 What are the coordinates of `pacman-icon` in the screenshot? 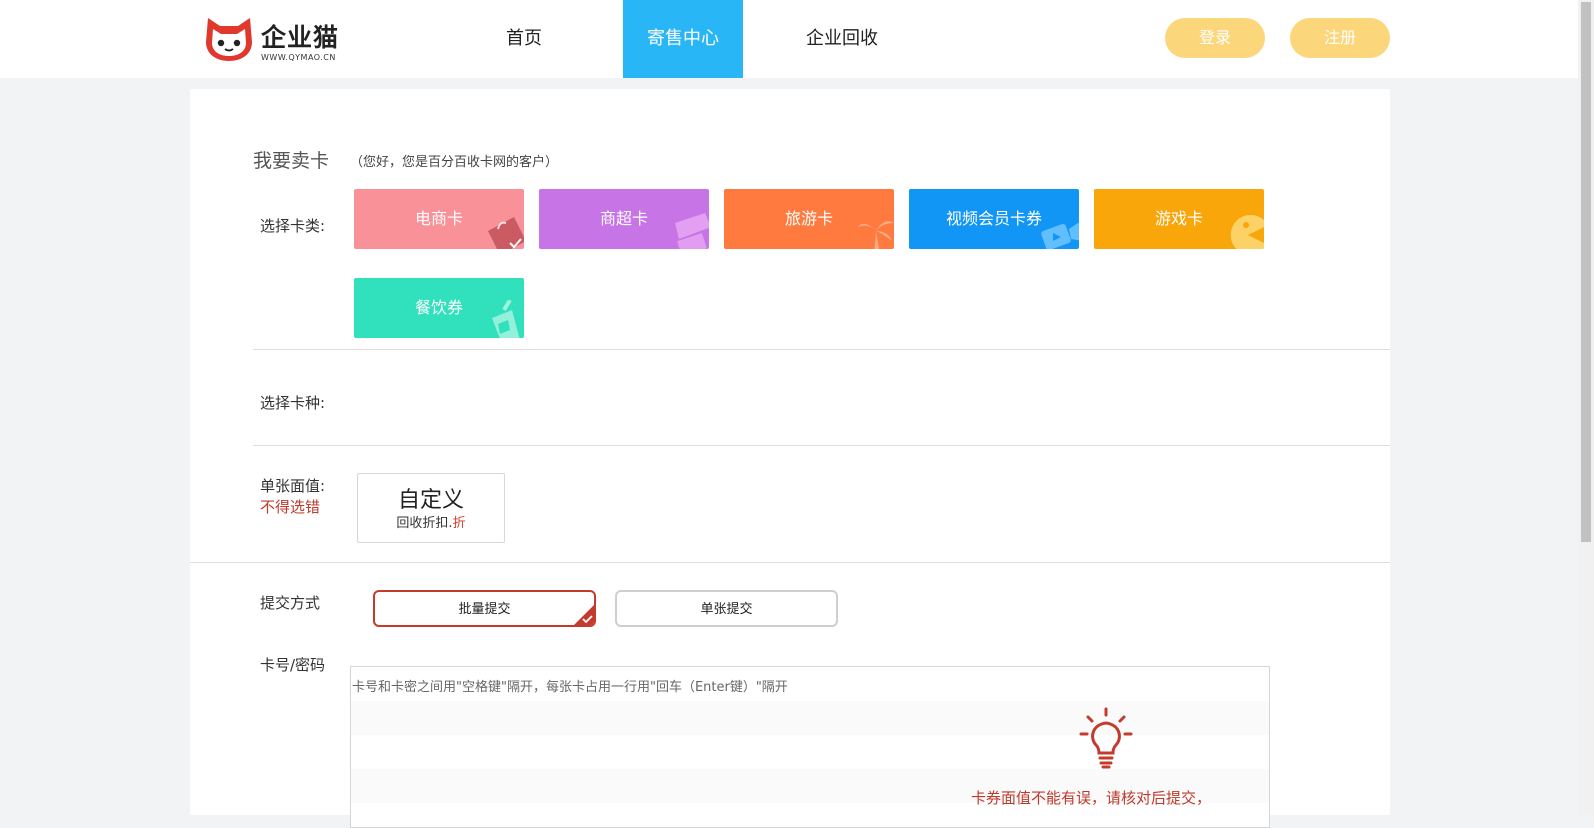 It's located at (1247, 232).